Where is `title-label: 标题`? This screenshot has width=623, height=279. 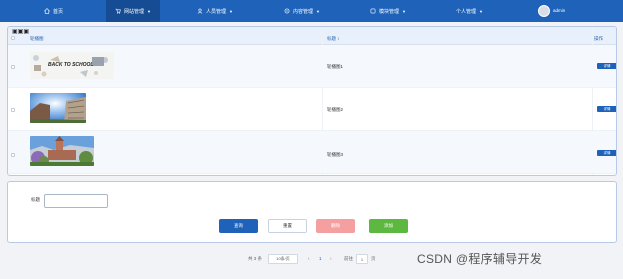 title-label: 标题 is located at coordinates (35, 199).